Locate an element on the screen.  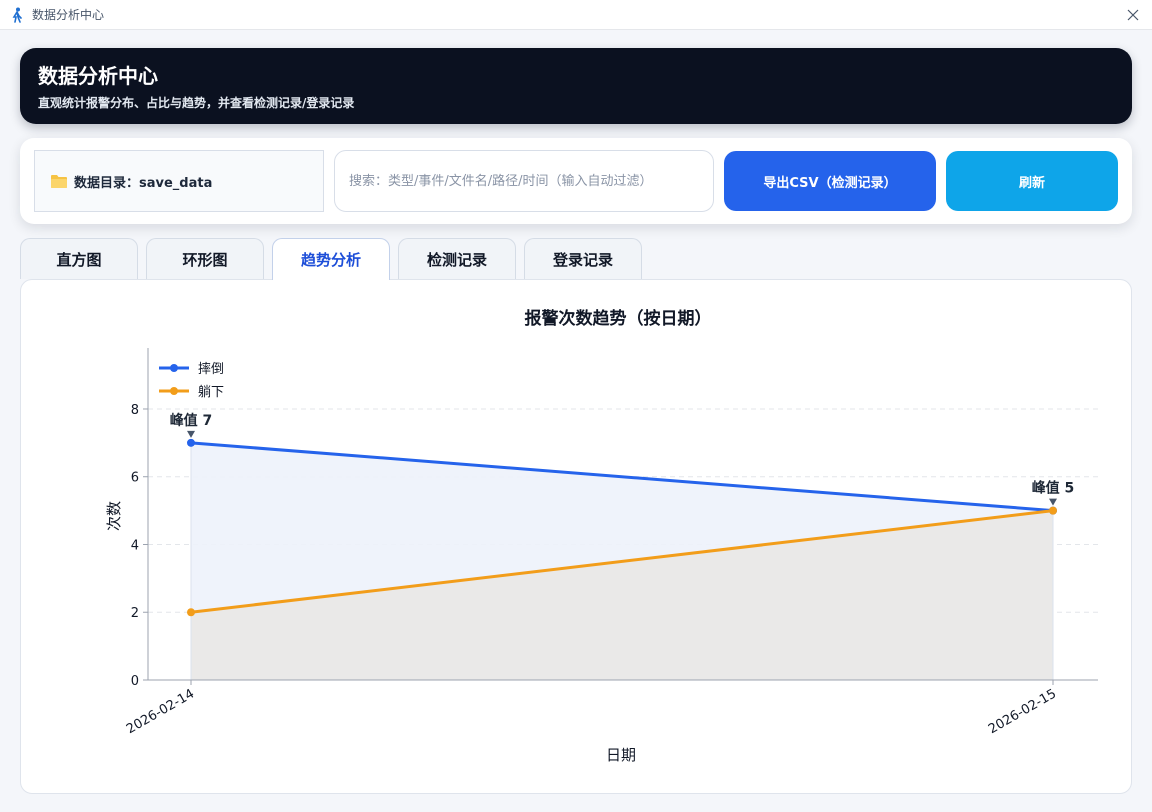
x-tick-label: 2026-02-14 is located at coordinates (160, 711).